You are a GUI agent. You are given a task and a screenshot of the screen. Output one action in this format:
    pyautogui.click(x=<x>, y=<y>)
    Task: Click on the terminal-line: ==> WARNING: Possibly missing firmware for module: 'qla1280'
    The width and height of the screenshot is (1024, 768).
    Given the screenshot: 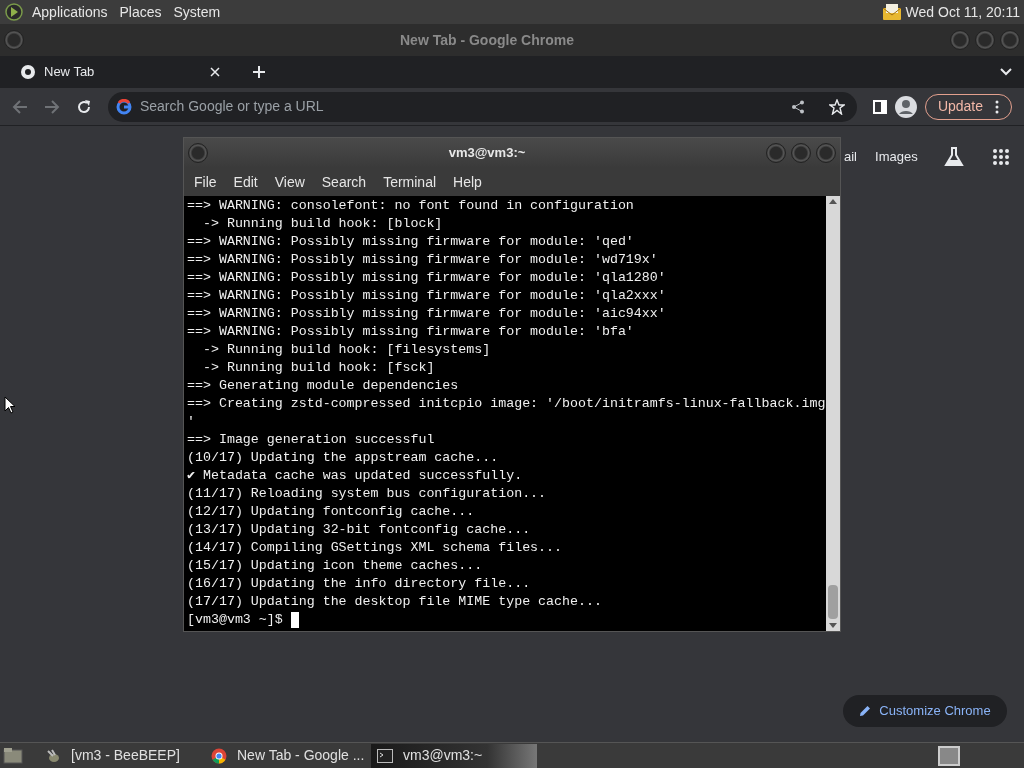 What is the action you would take?
    pyautogui.click(x=426, y=278)
    